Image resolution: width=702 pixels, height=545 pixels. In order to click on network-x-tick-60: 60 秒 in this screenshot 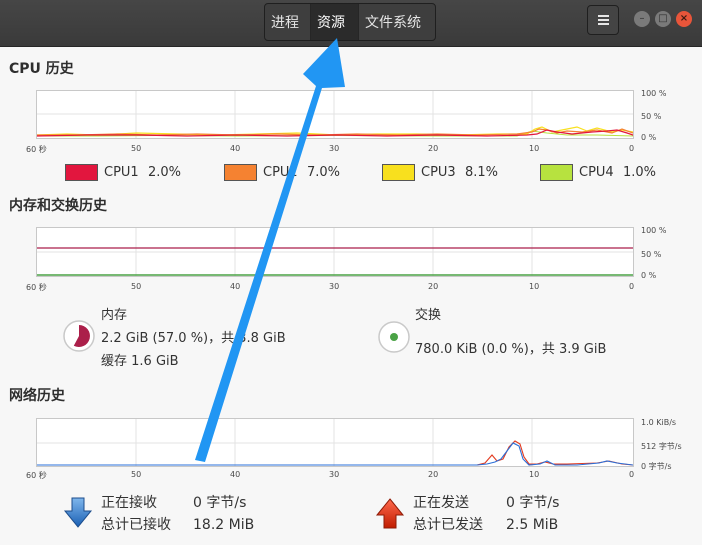, I will do `click(36, 475)`.